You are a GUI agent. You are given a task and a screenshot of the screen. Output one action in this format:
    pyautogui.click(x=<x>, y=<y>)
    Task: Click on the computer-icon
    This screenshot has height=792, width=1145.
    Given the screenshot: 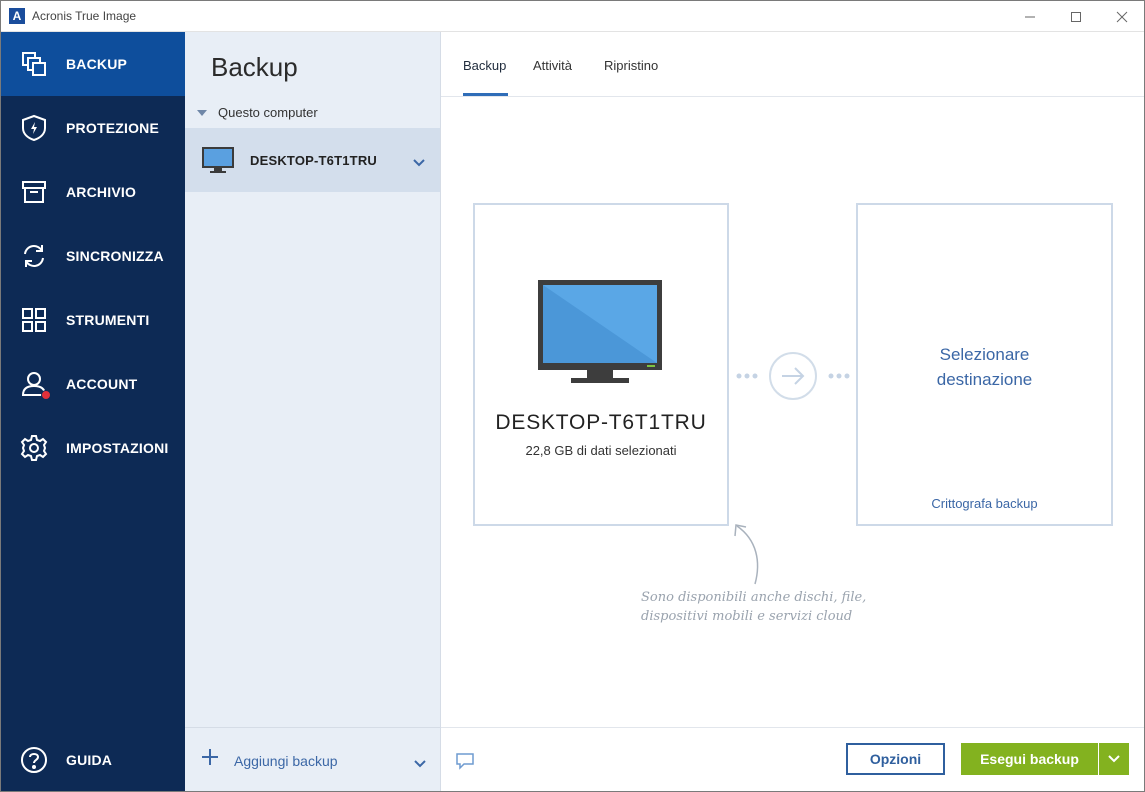 What is the action you would take?
    pyautogui.click(x=218, y=162)
    